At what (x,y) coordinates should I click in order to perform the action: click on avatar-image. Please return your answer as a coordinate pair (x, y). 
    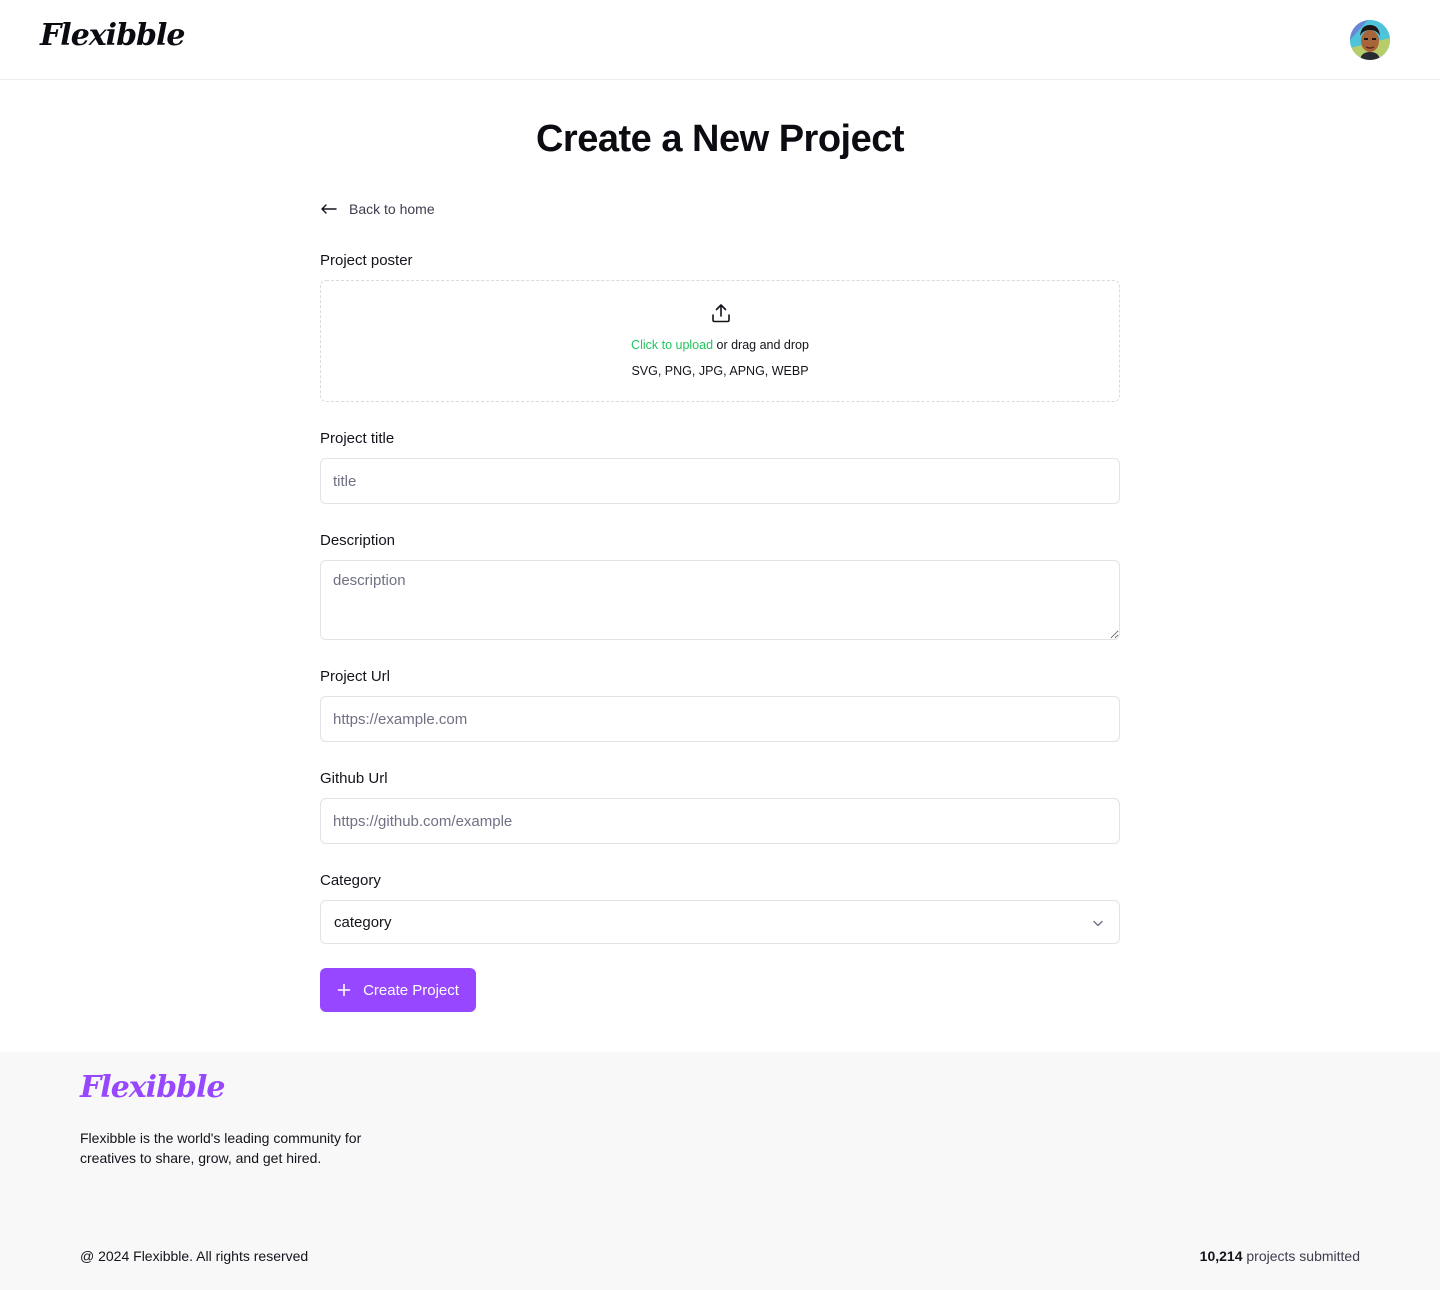
    Looking at the image, I should click on (1370, 40).